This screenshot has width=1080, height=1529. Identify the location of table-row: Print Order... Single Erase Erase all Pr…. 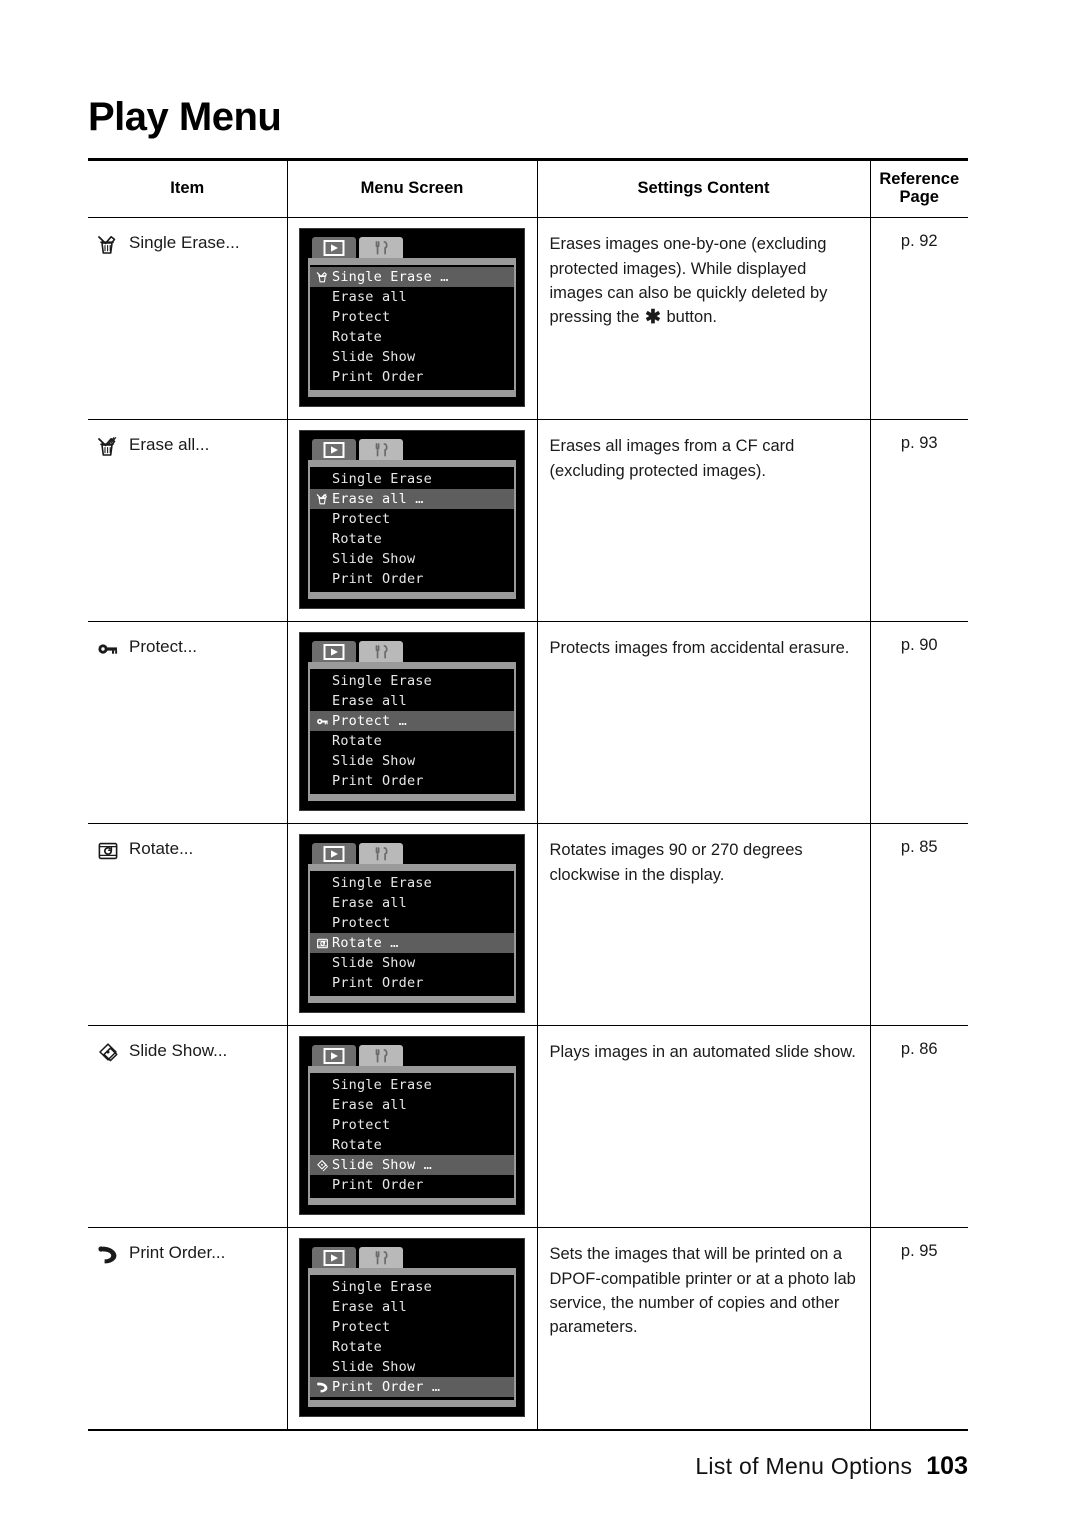
(528, 1329).